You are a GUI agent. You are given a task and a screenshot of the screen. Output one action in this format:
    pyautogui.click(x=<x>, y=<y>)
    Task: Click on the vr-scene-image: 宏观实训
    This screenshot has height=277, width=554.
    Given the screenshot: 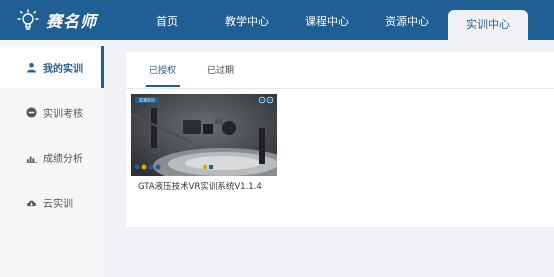 What is the action you would take?
    pyautogui.click(x=204, y=135)
    